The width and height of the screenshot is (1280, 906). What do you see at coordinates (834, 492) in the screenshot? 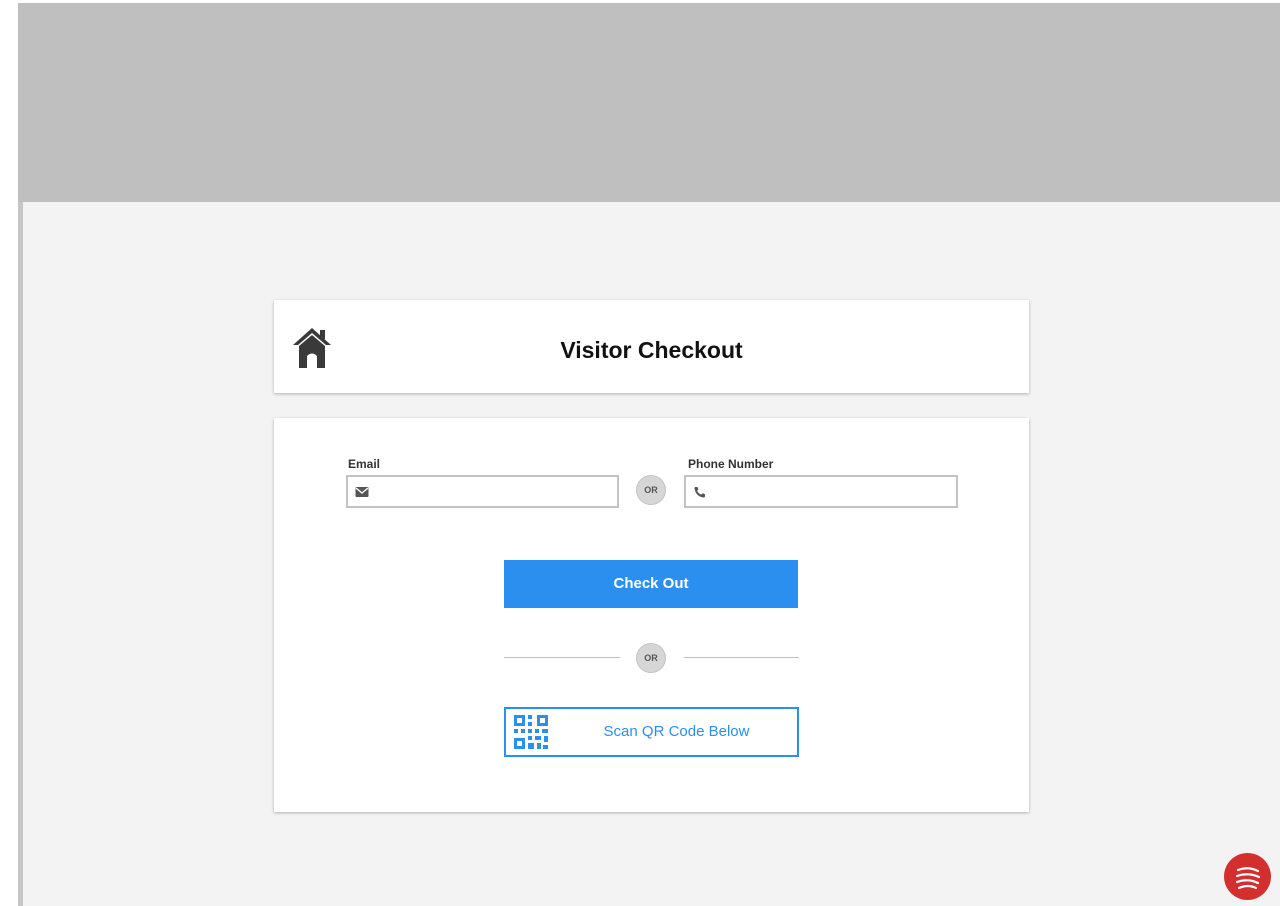
I see `phone-input` at bounding box center [834, 492].